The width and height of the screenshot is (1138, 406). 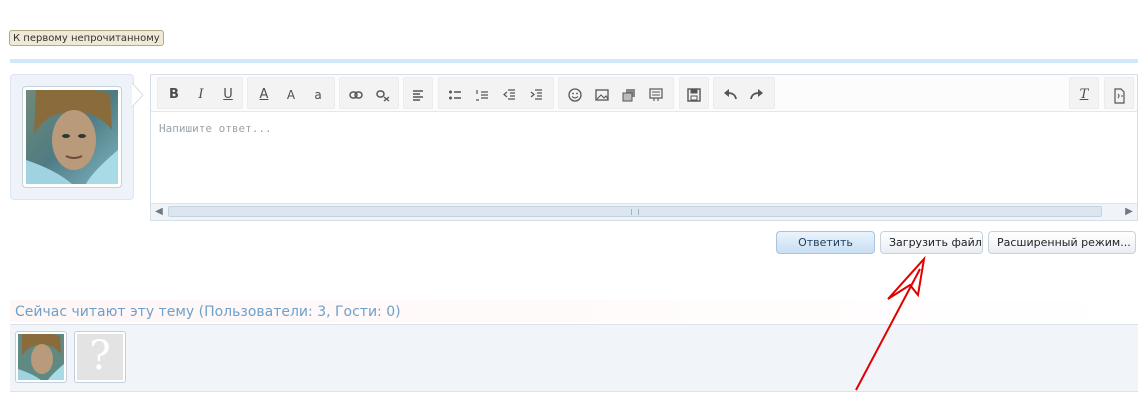 I want to click on italic-icon: I, so click(x=201, y=95).